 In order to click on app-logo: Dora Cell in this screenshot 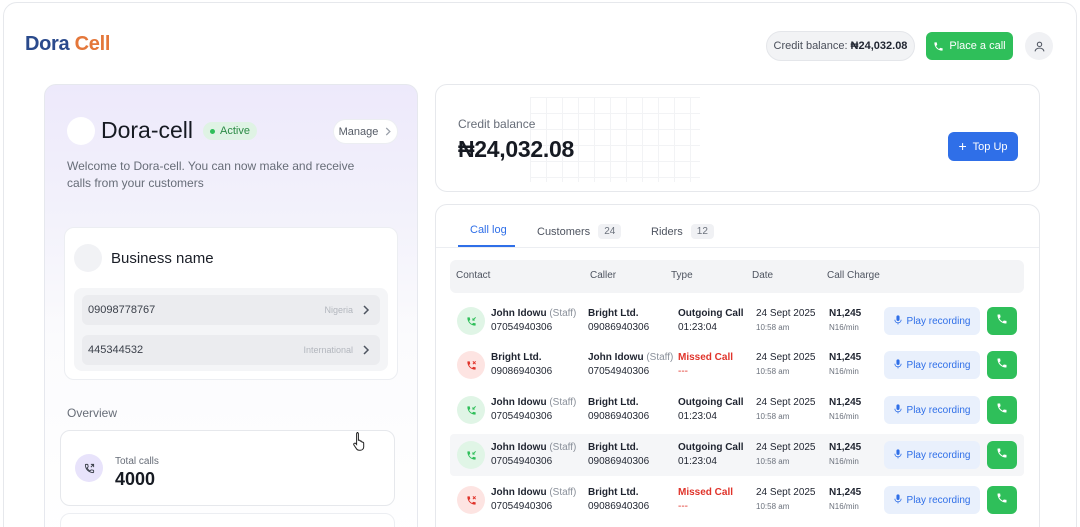, I will do `click(67, 44)`.